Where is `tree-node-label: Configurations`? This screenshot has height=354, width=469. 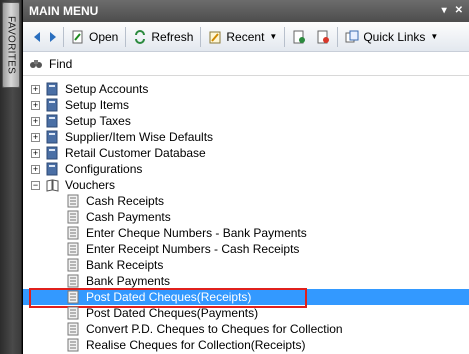
tree-node-label: Configurations is located at coordinates (104, 169).